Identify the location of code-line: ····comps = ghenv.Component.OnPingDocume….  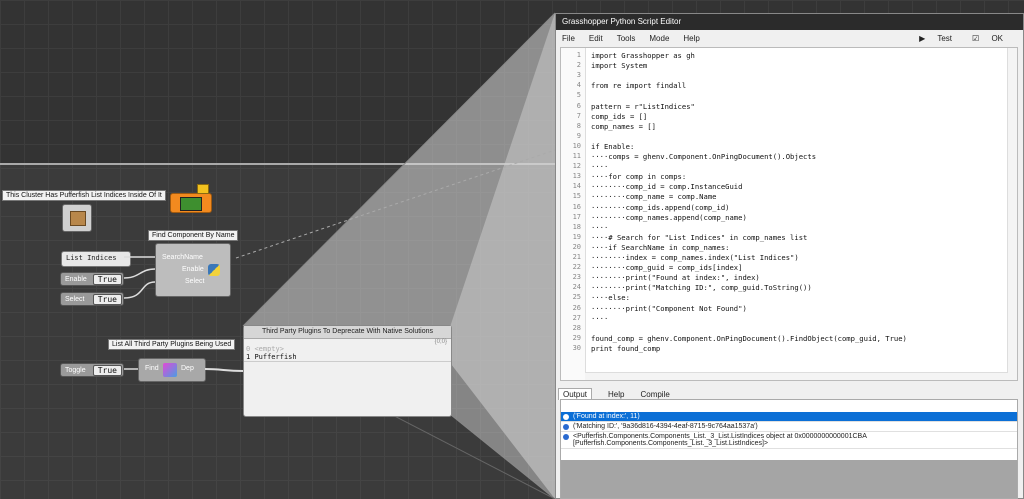
(704, 156).